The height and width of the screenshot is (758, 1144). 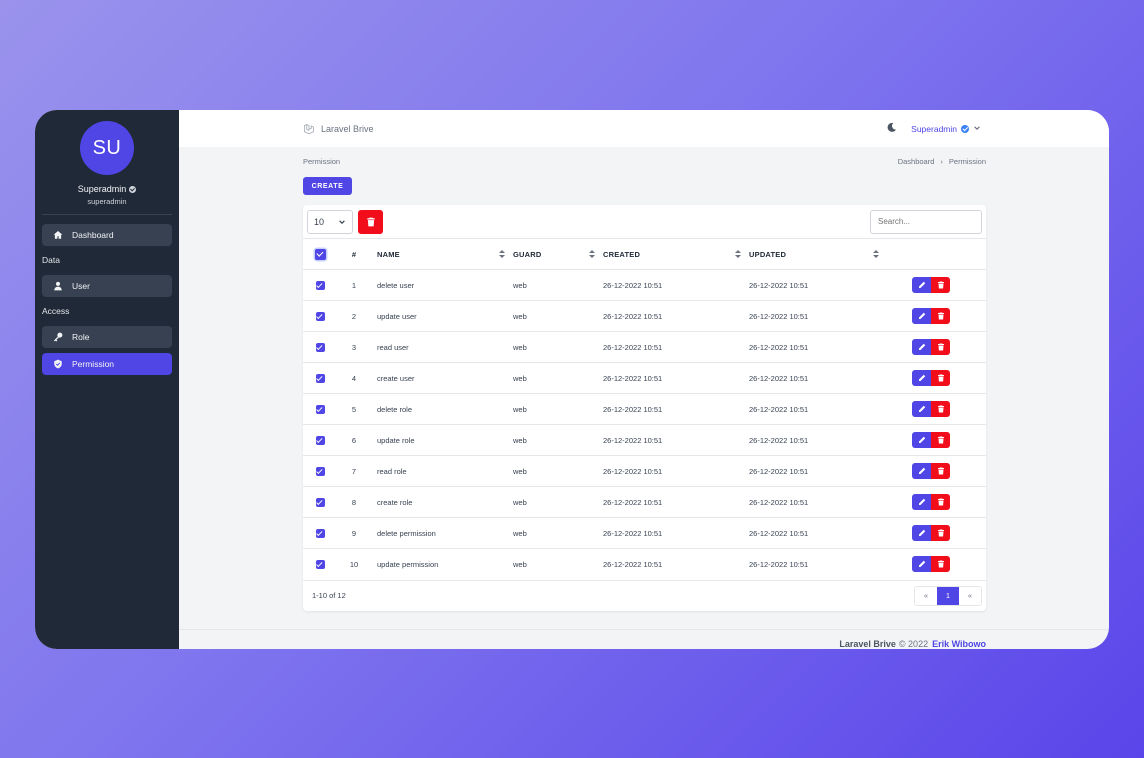 I want to click on select-all-checkbox, so click(x=320, y=254).